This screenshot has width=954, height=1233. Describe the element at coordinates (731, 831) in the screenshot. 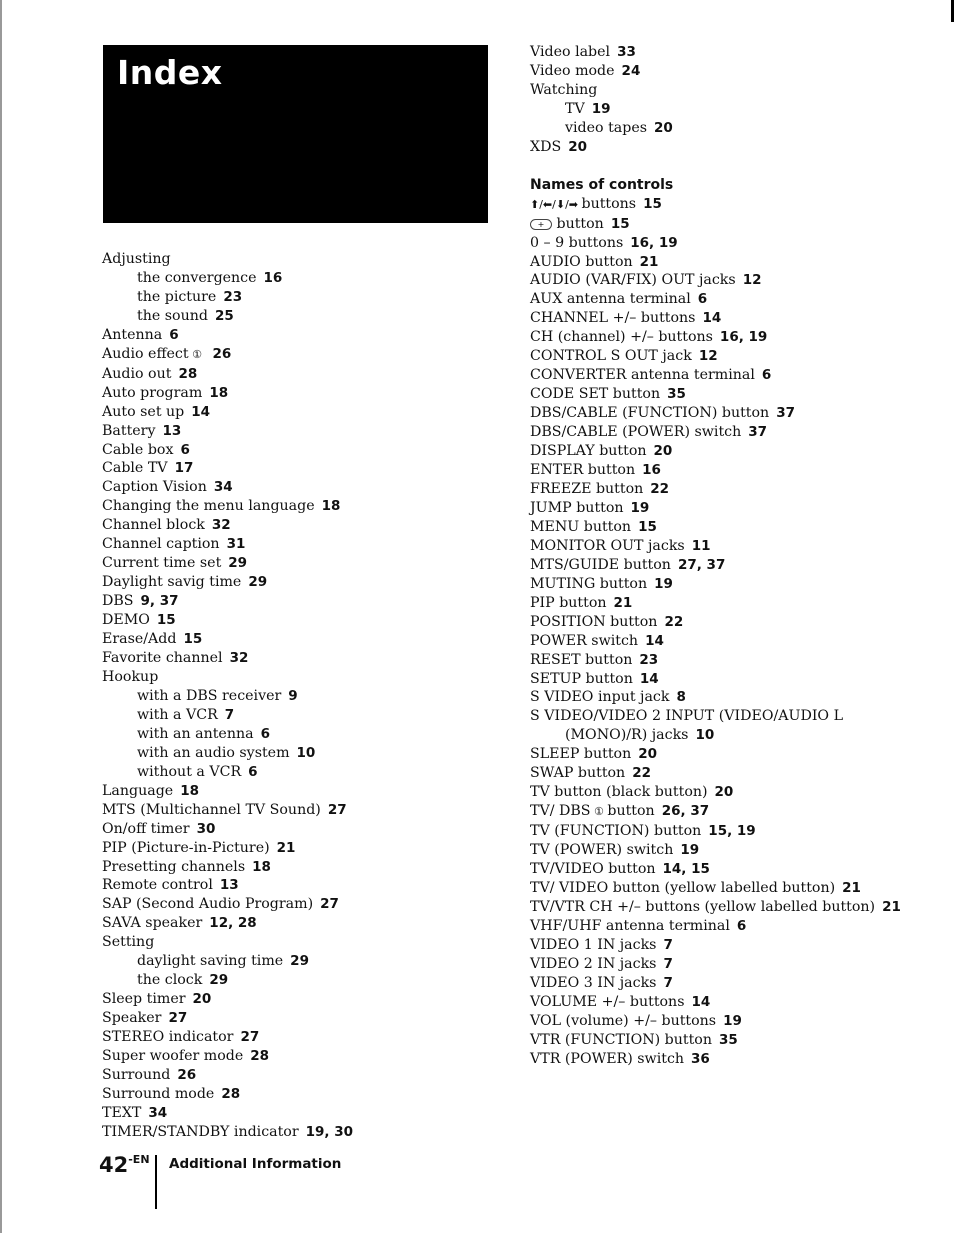

I see `page-reference: 15, 19` at that location.